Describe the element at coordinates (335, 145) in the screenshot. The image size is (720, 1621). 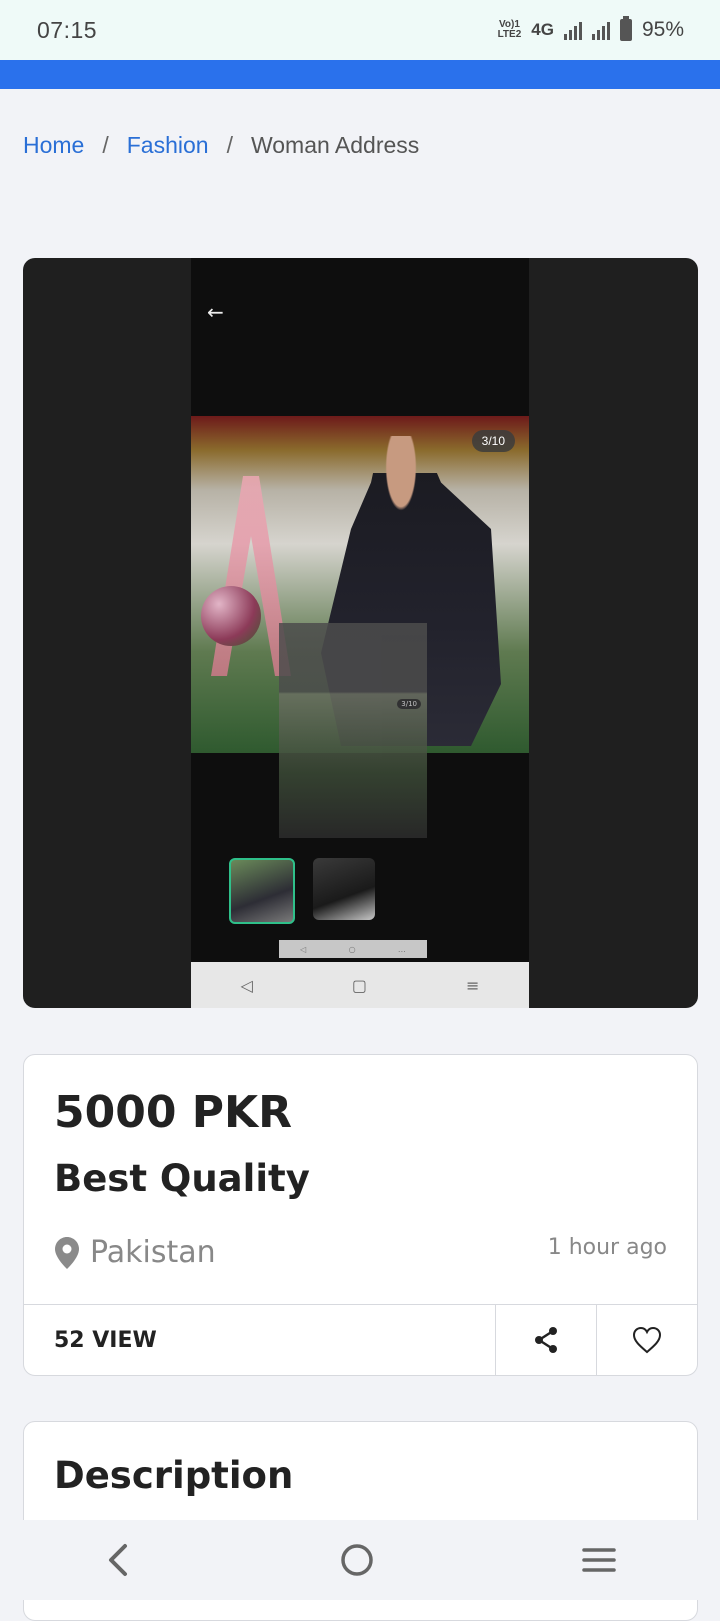
I see `breadcrumb-current: Woman Address` at that location.